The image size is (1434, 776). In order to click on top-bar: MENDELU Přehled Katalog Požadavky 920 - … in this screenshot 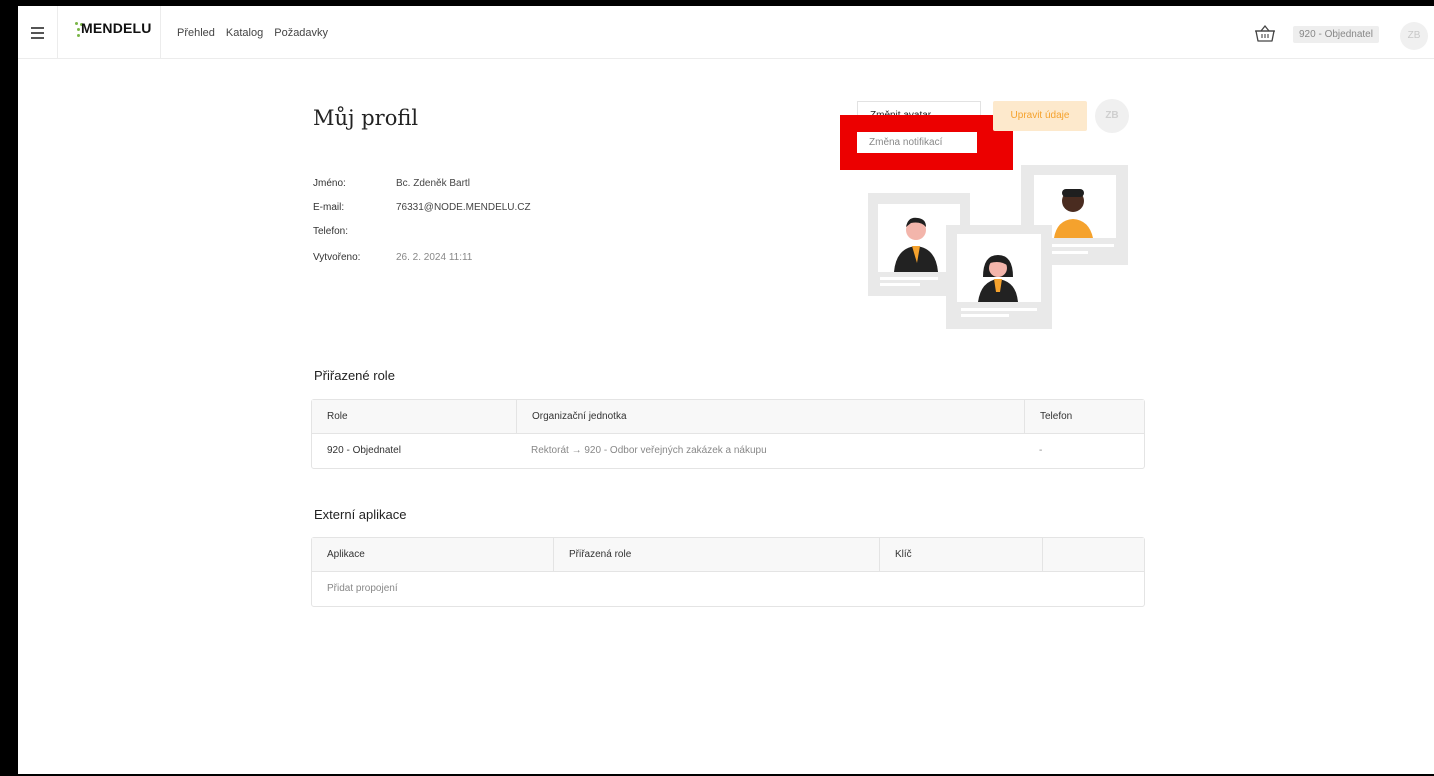, I will do `click(726, 32)`.